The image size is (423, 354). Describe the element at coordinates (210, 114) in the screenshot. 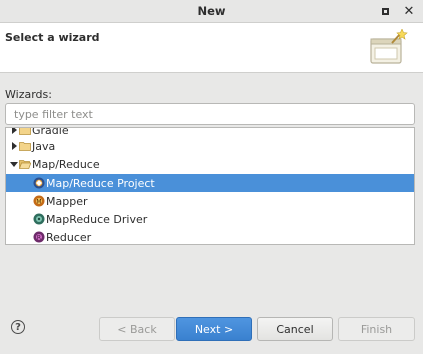

I see `filter-input` at that location.